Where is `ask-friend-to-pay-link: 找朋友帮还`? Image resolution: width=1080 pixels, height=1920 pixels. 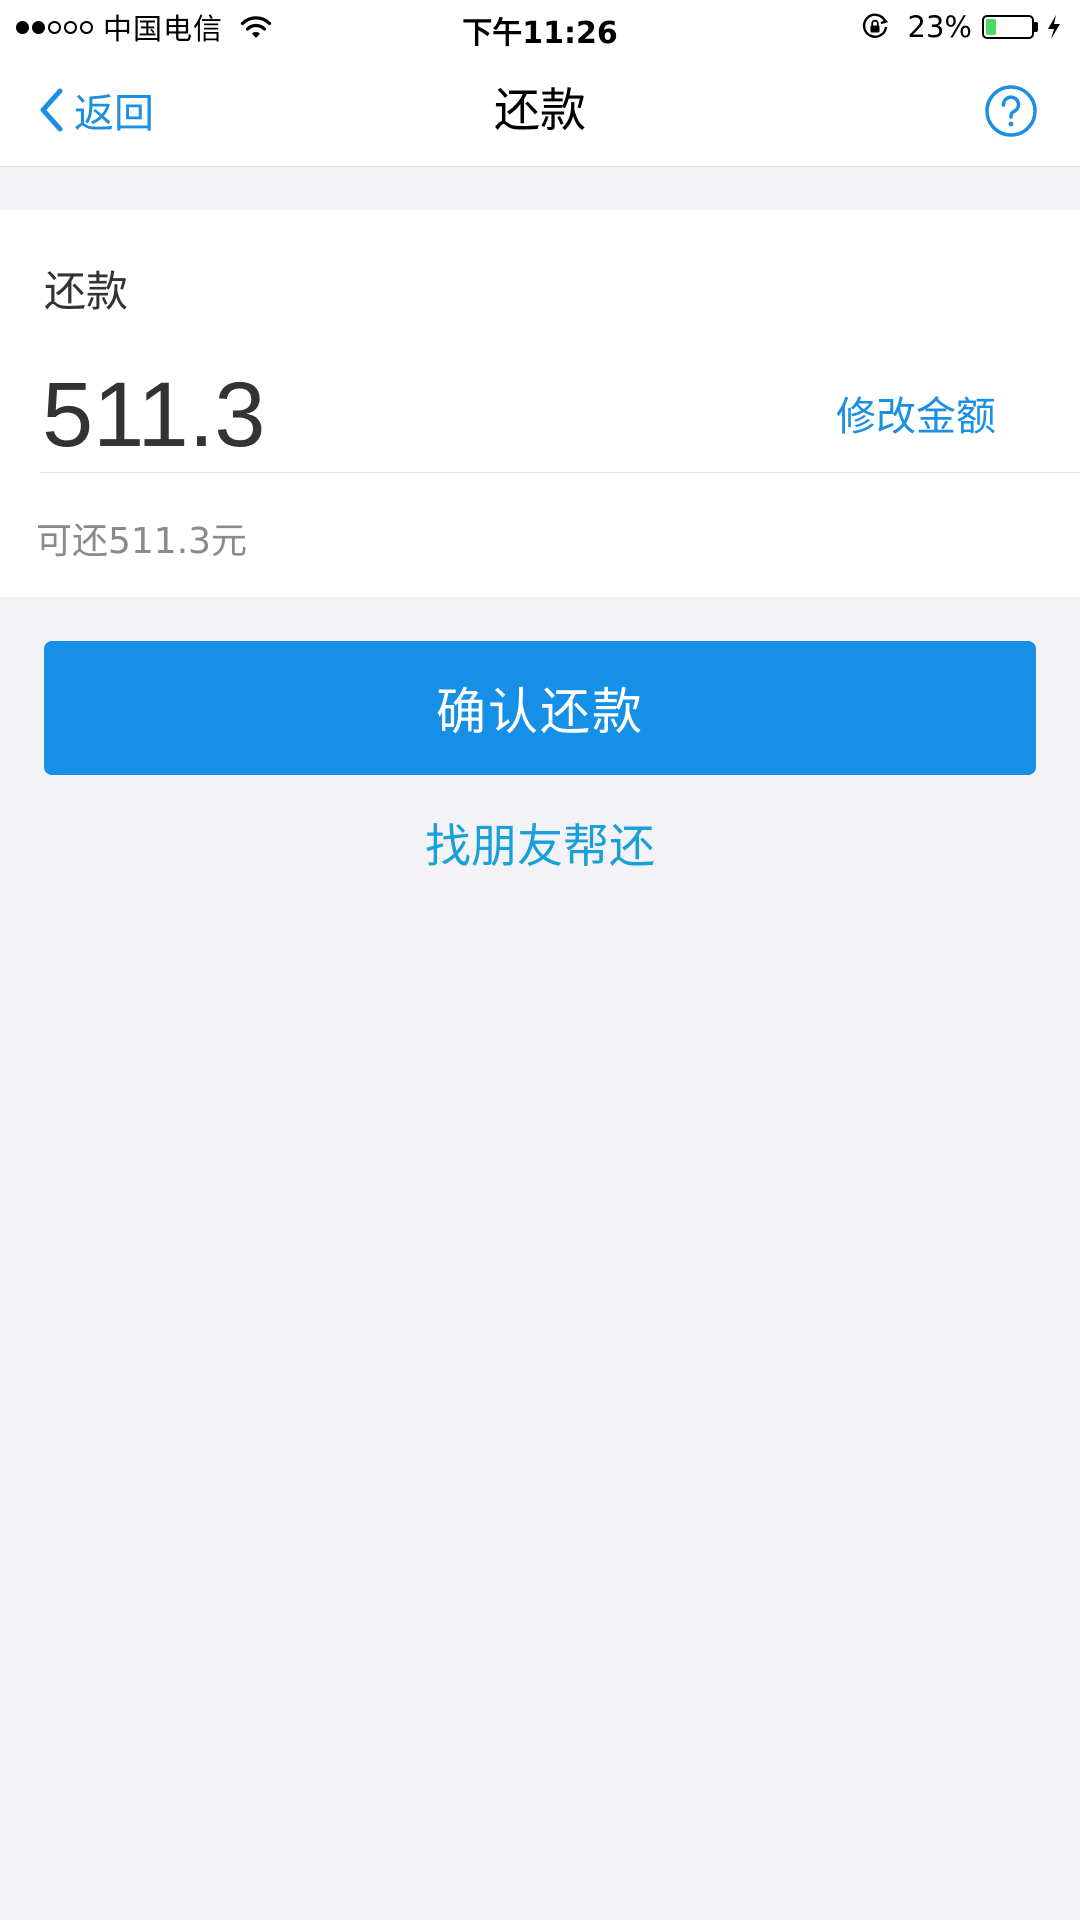
ask-friend-to-pay-link: 找朋友帮还 is located at coordinates (540, 843).